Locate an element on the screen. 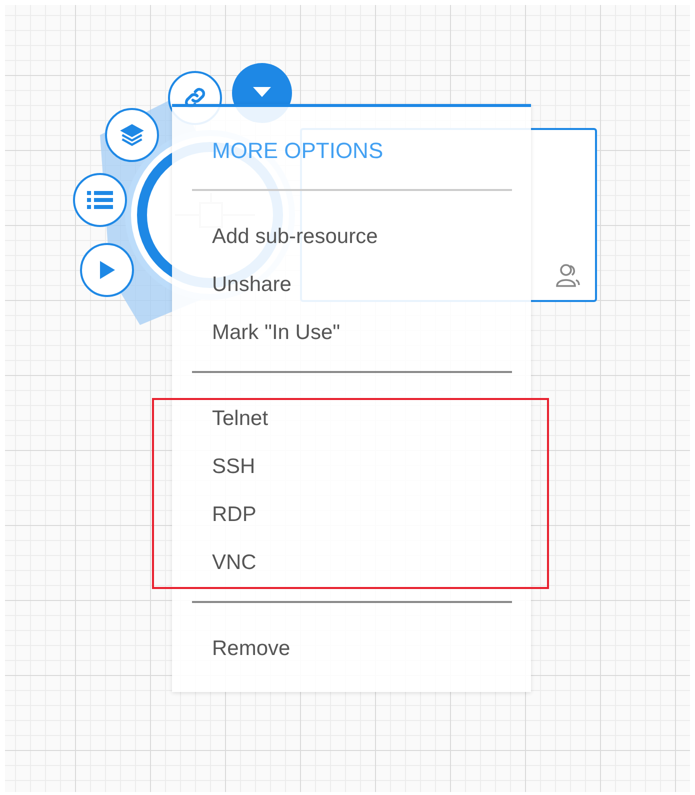 The image size is (695, 795). menu-item: Mark "In Use" is located at coordinates (351, 333).